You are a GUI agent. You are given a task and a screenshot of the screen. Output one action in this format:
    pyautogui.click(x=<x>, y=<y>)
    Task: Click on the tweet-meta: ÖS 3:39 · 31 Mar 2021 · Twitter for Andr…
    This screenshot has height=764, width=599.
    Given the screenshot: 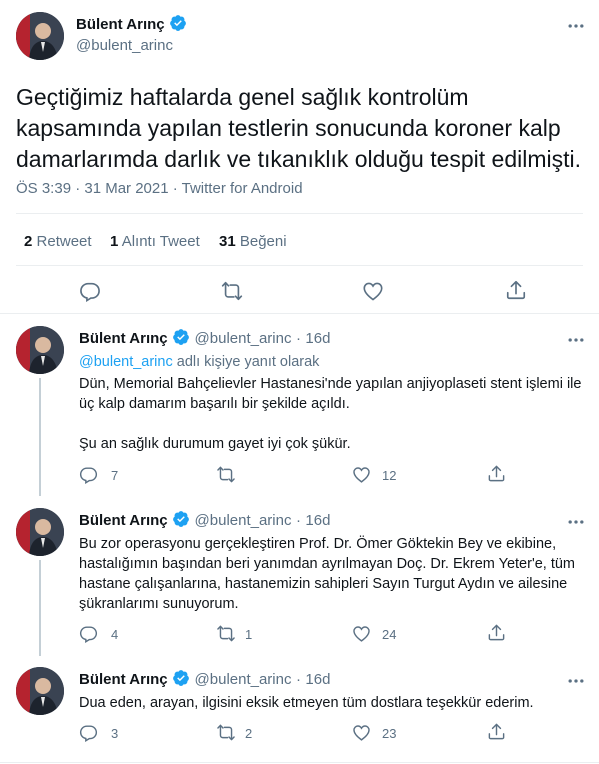 What is the action you would take?
    pyautogui.click(x=159, y=188)
    